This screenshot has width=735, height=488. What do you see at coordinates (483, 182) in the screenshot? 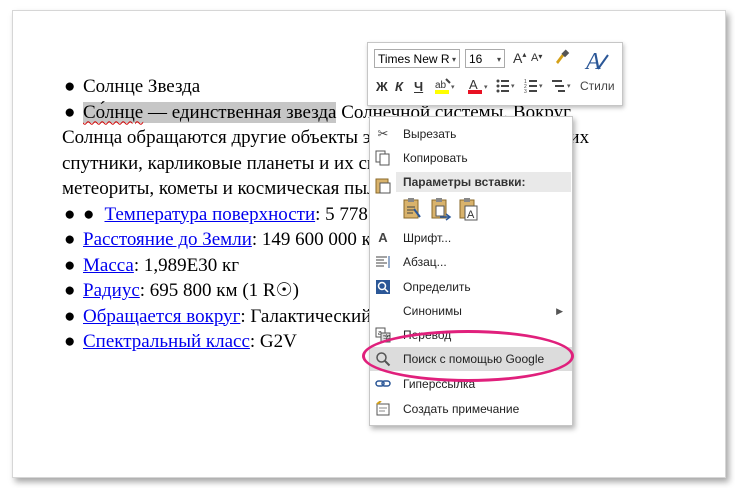
I see `paste-options-header: Параметры вставки:` at bounding box center [483, 182].